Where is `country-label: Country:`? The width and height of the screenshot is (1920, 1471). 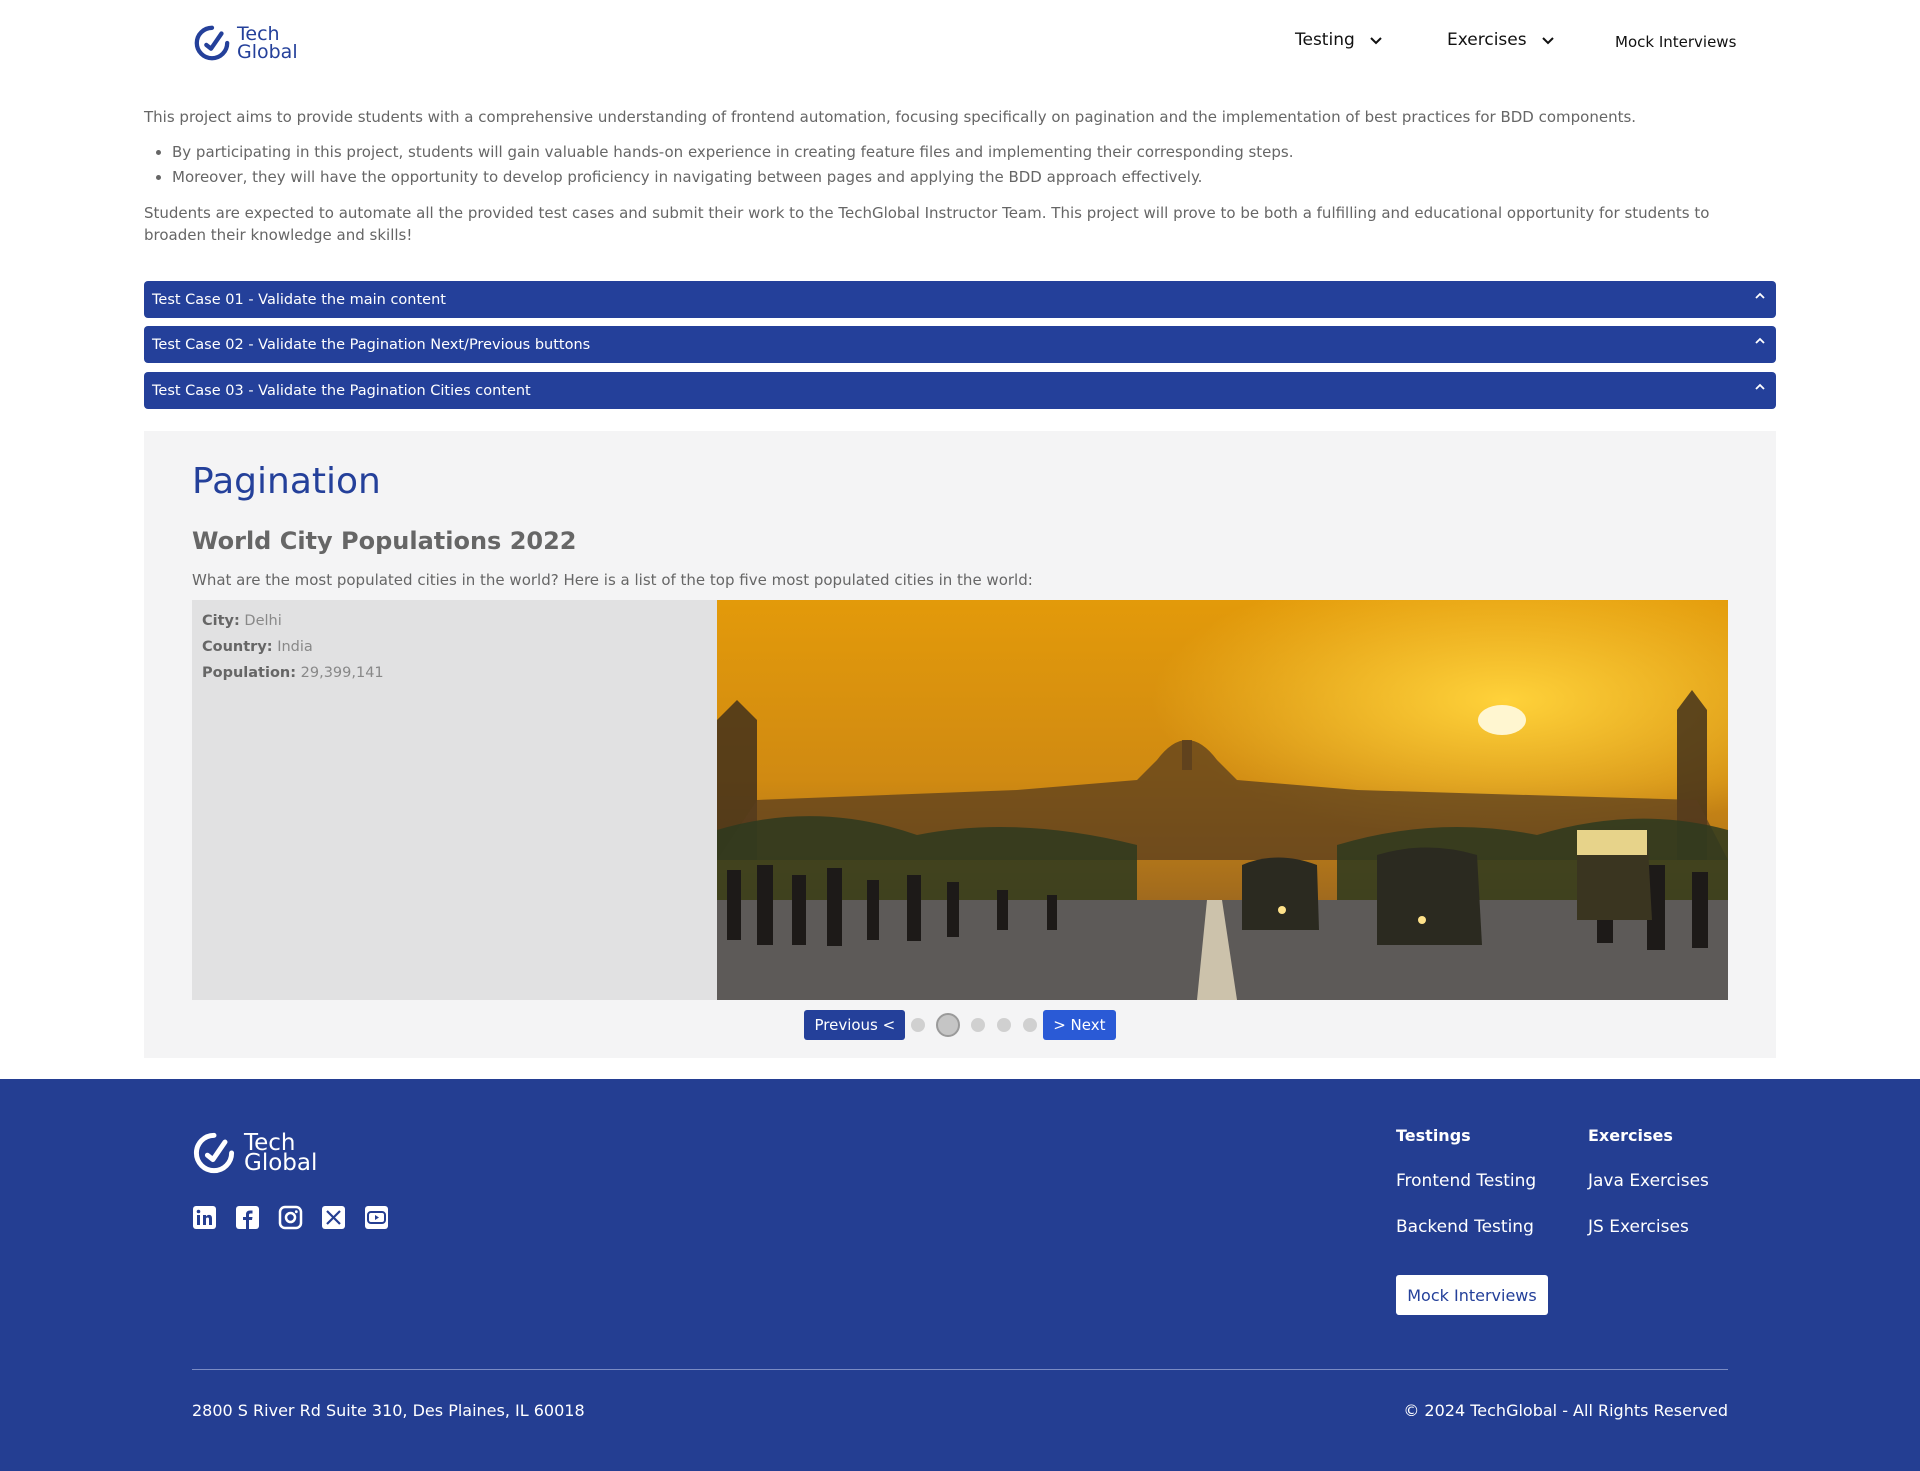 country-label: Country: is located at coordinates (237, 647).